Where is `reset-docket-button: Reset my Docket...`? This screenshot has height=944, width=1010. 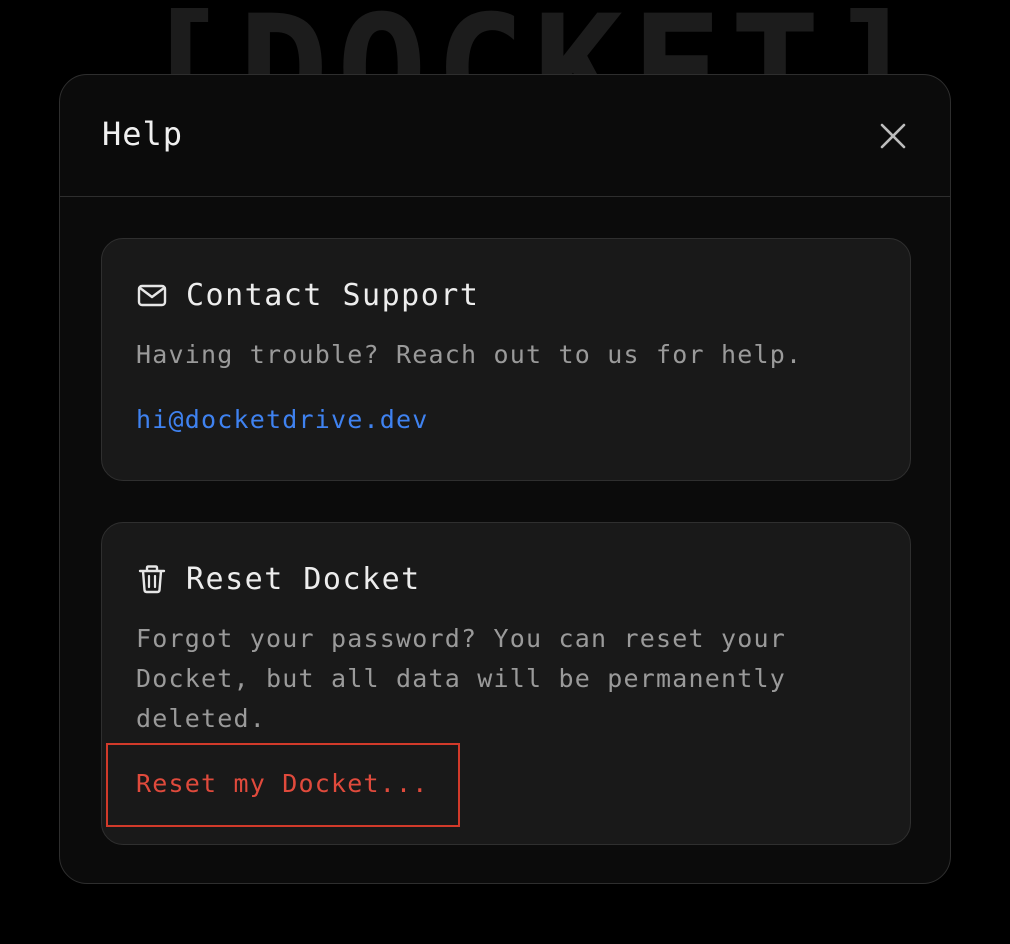 reset-docket-button: Reset my Docket... is located at coordinates (283, 785).